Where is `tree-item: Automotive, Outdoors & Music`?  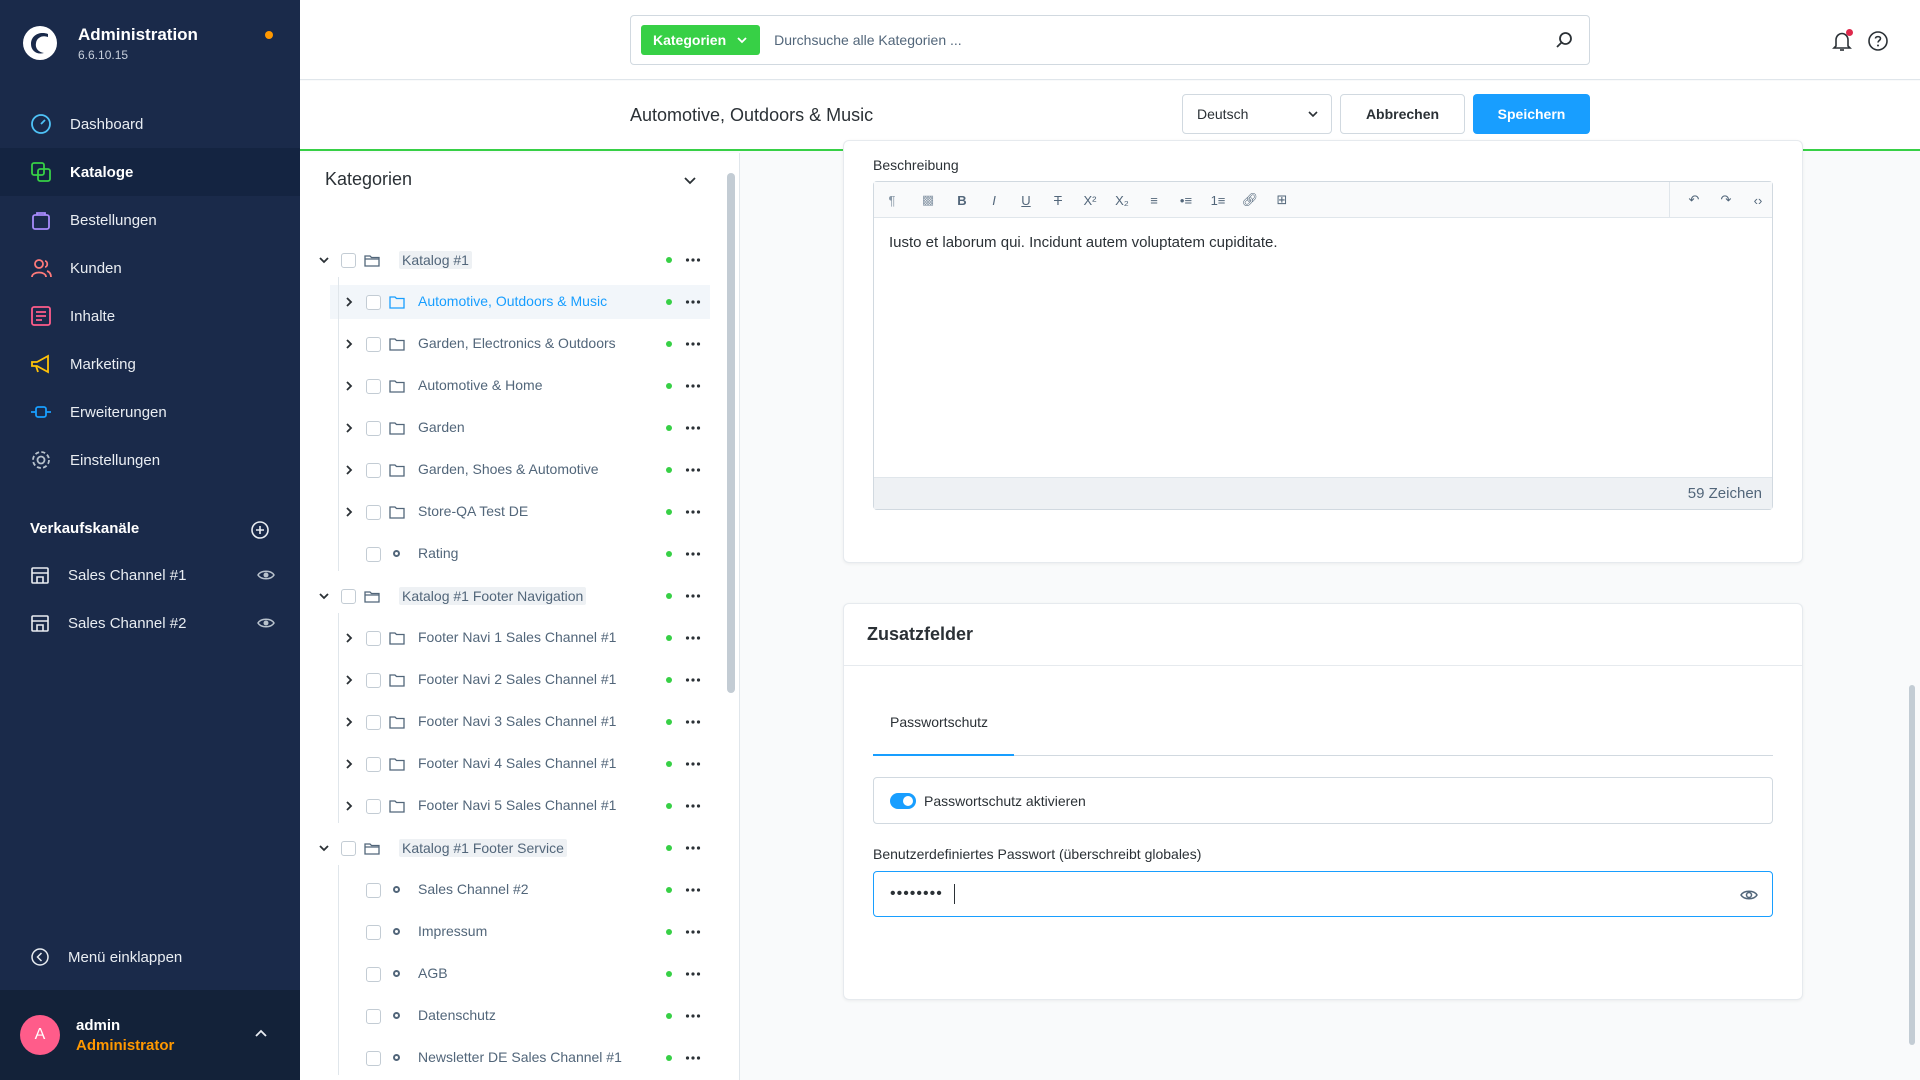
tree-item: Automotive, Outdoors & Music is located at coordinates (520, 302).